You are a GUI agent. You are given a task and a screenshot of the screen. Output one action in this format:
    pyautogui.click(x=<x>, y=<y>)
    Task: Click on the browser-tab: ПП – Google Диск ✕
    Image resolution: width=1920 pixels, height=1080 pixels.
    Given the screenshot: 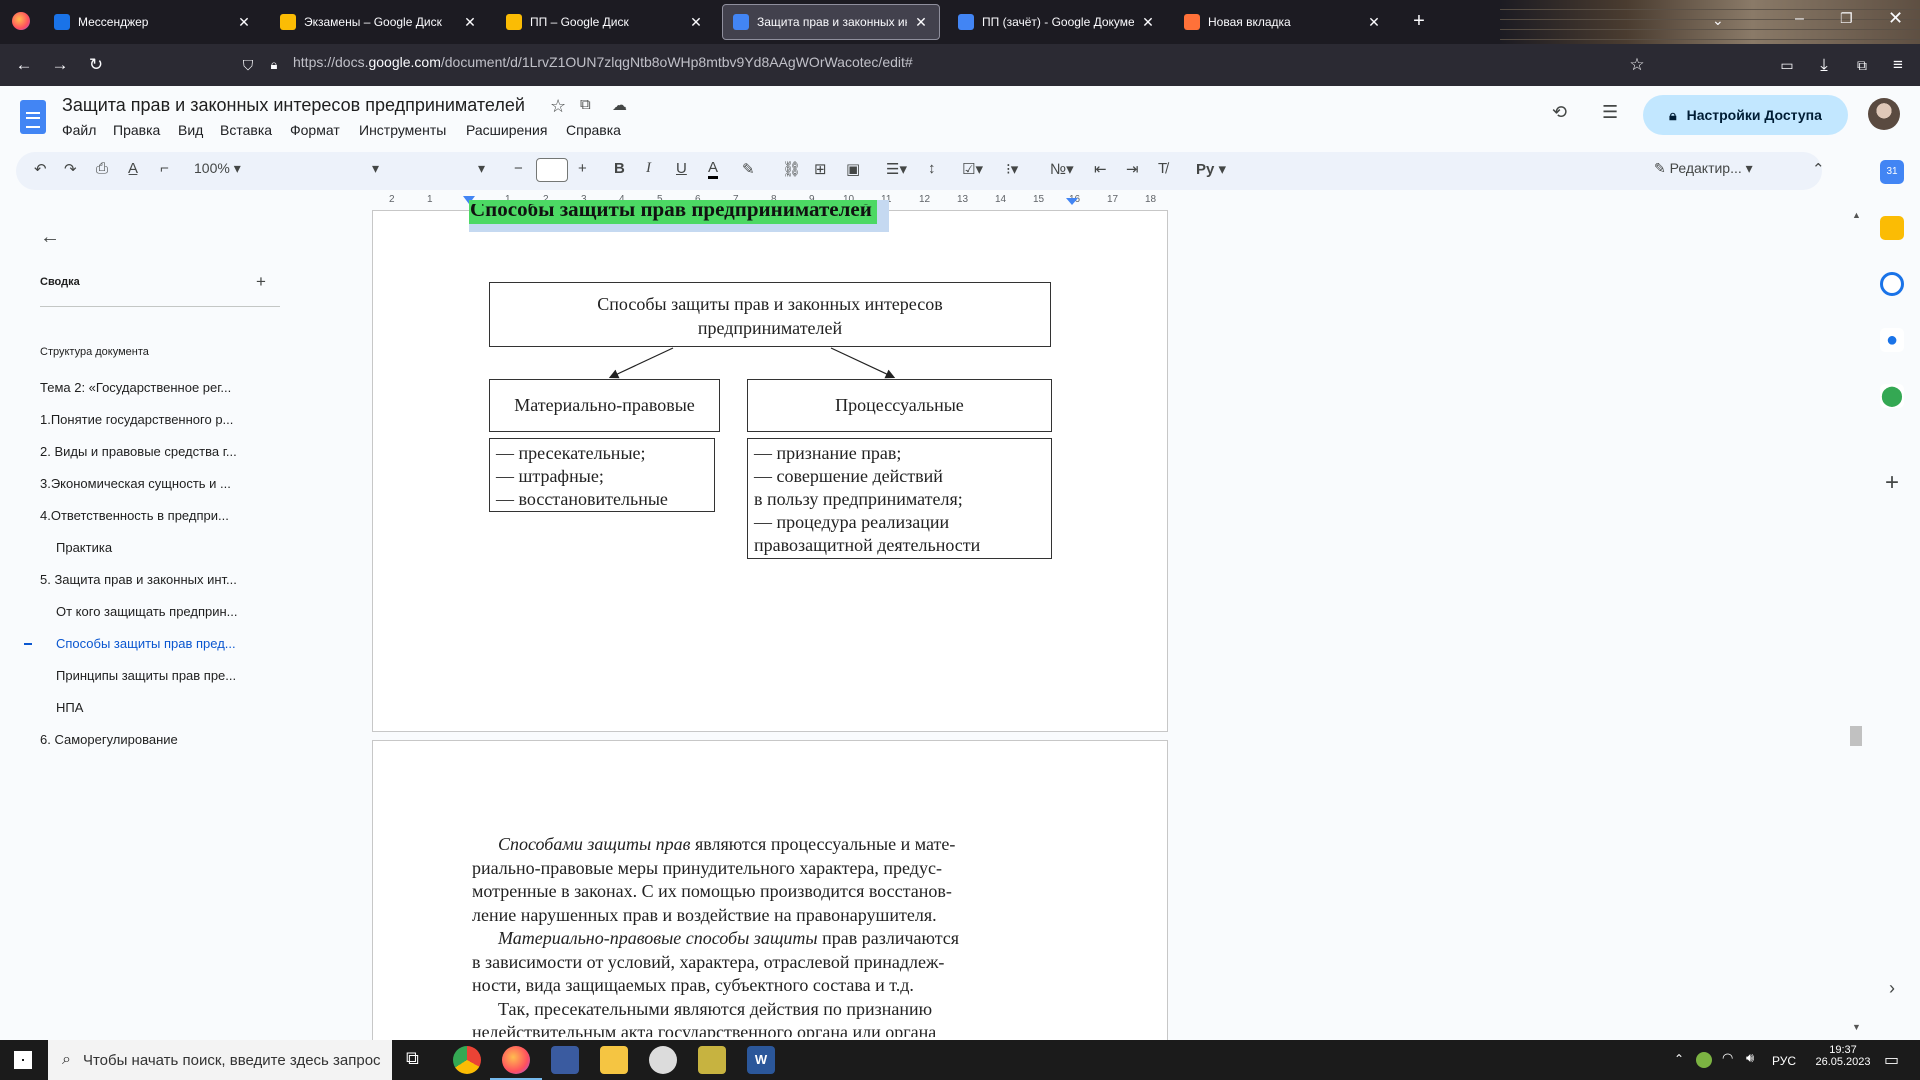 What is the action you would take?
    pyautogui.click(x=605, y=22)
    